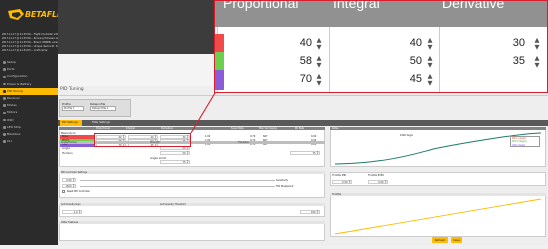  What do you see at coordinates (261, 5) in the screenshot?
I see `zoom-header-proportional: Proportional` at bounding box center [261, 5].